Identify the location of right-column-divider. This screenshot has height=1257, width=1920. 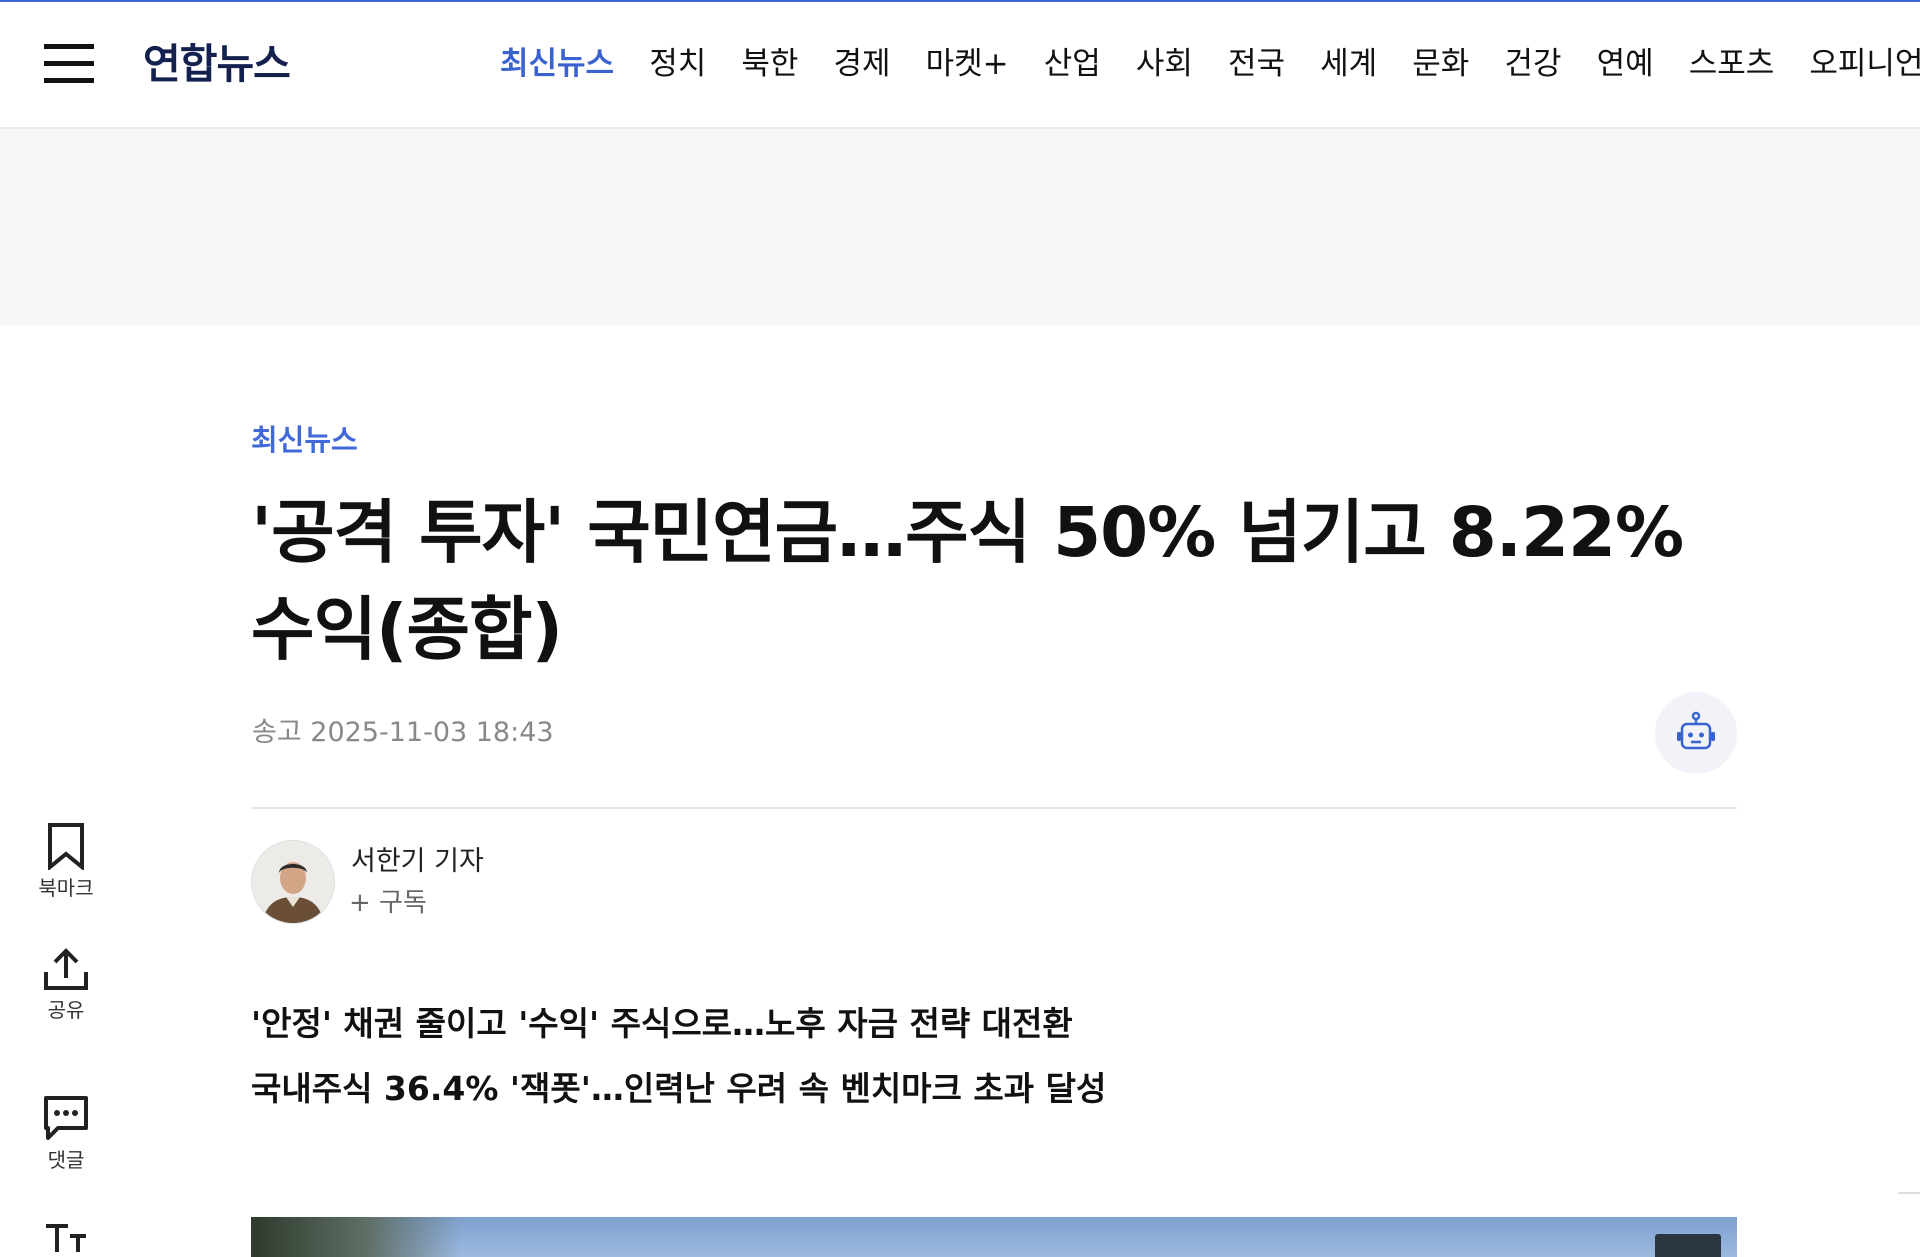
(1909, 1193).